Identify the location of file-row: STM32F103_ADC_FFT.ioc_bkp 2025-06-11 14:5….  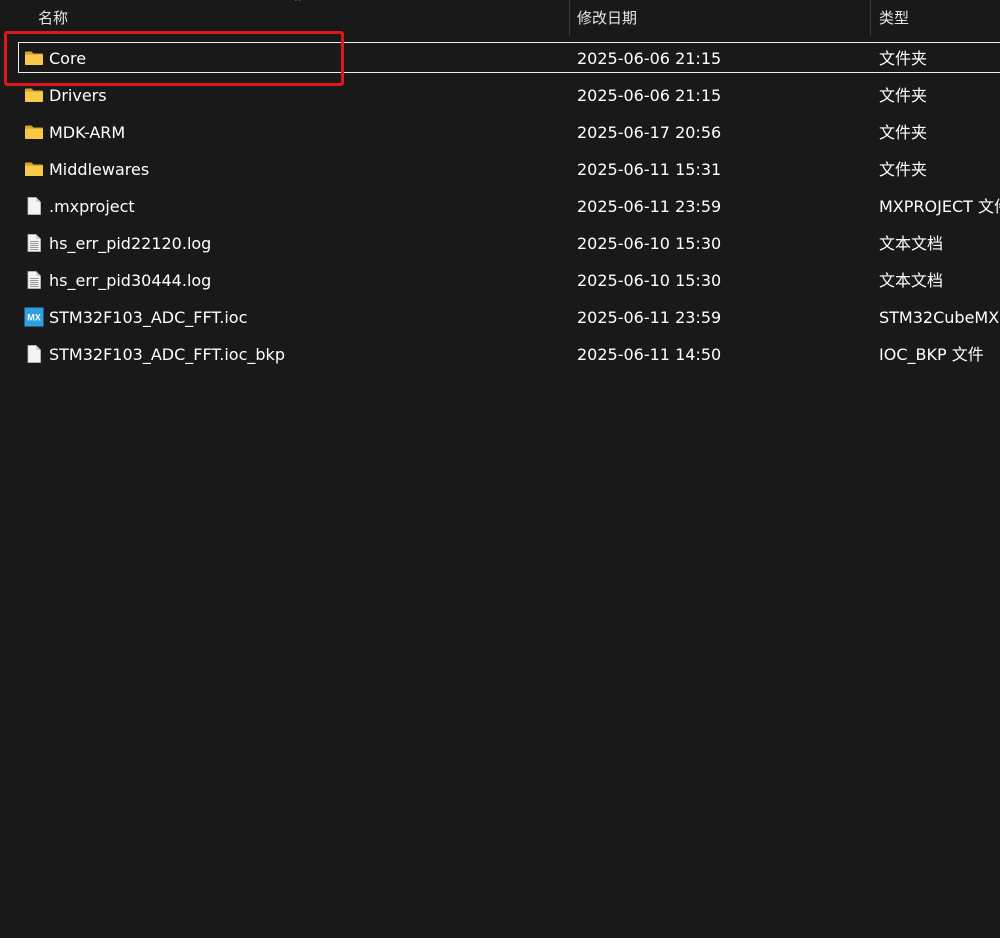
(500, 354).